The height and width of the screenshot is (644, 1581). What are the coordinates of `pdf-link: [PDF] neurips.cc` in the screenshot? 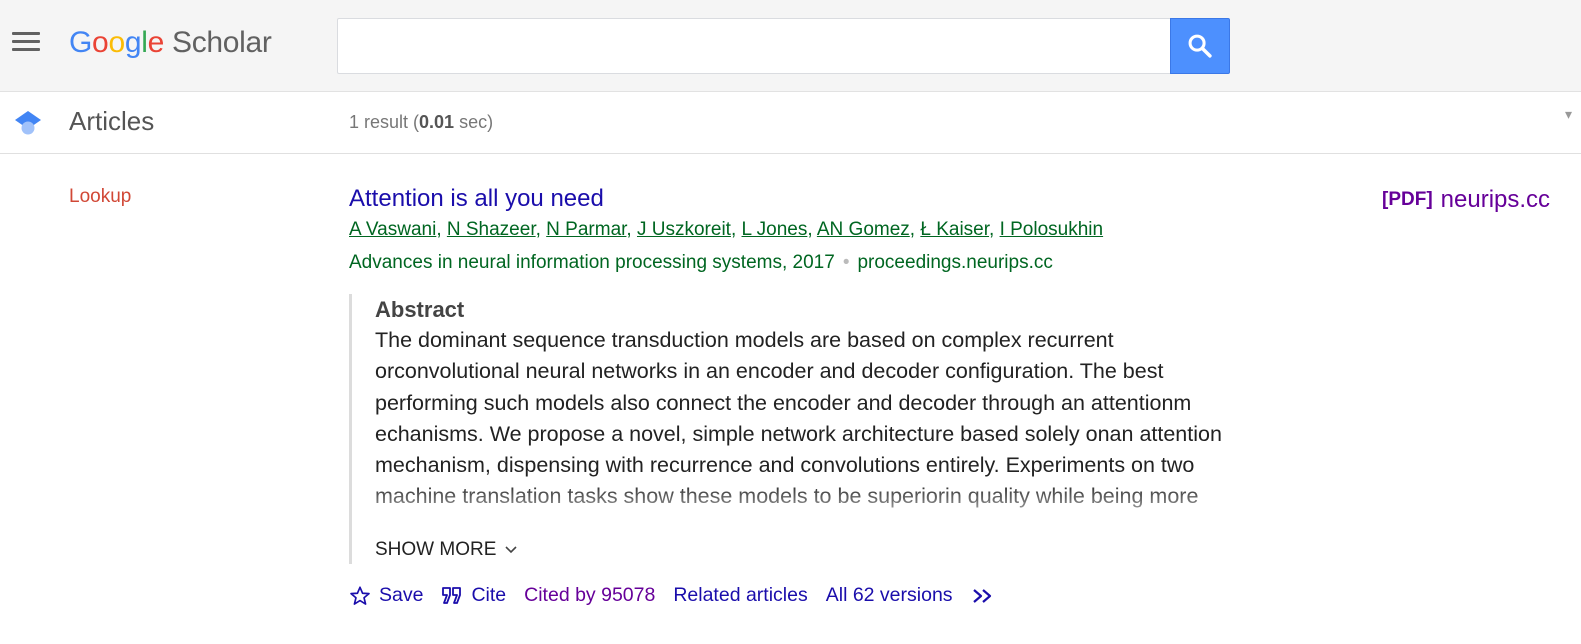 It's located at (1466, 200).